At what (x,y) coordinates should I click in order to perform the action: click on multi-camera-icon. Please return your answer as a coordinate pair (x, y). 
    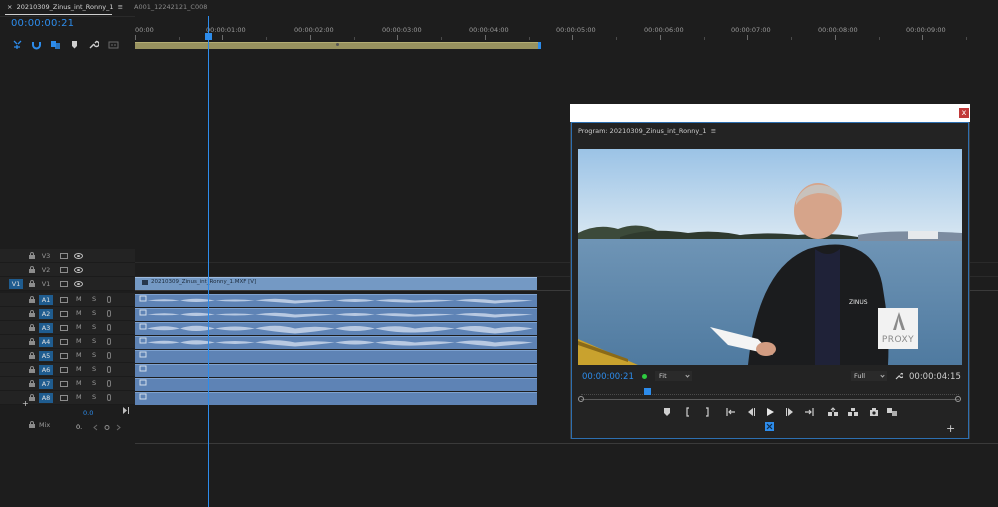
    Looking at the image, I should click on (769, 426).